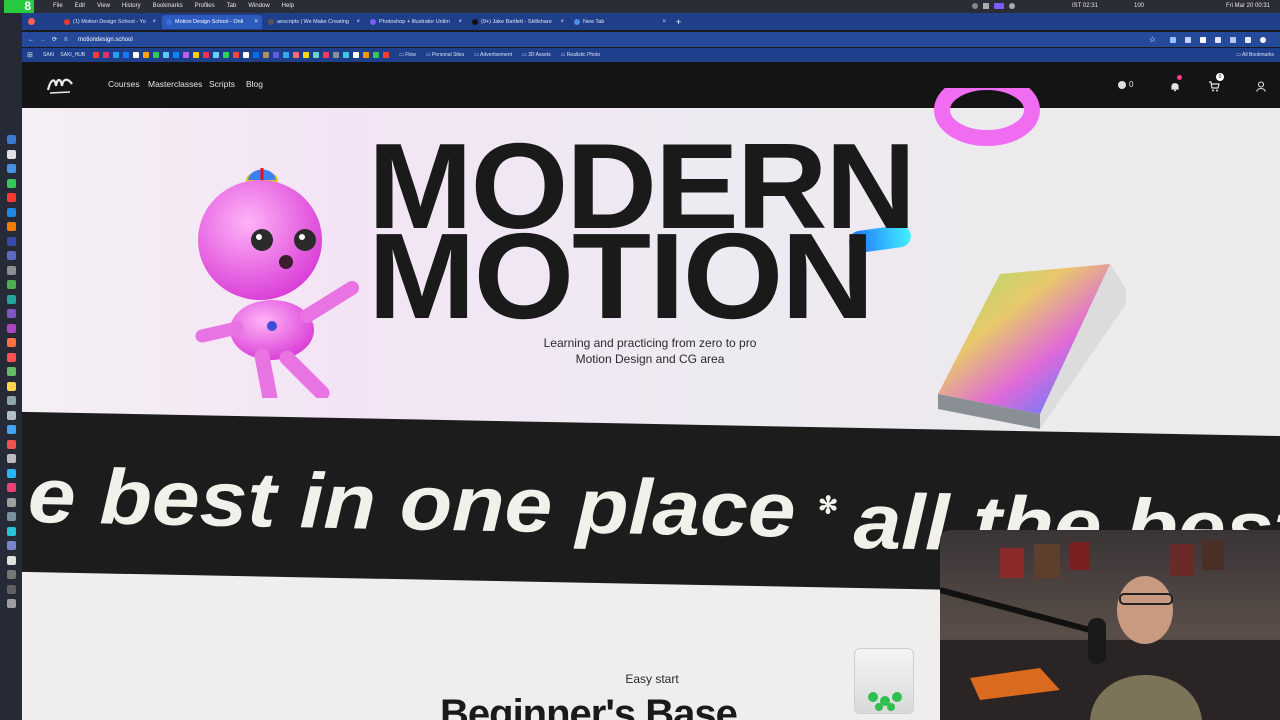  I want to click on new-tab-icon: +, so click(678, 22).